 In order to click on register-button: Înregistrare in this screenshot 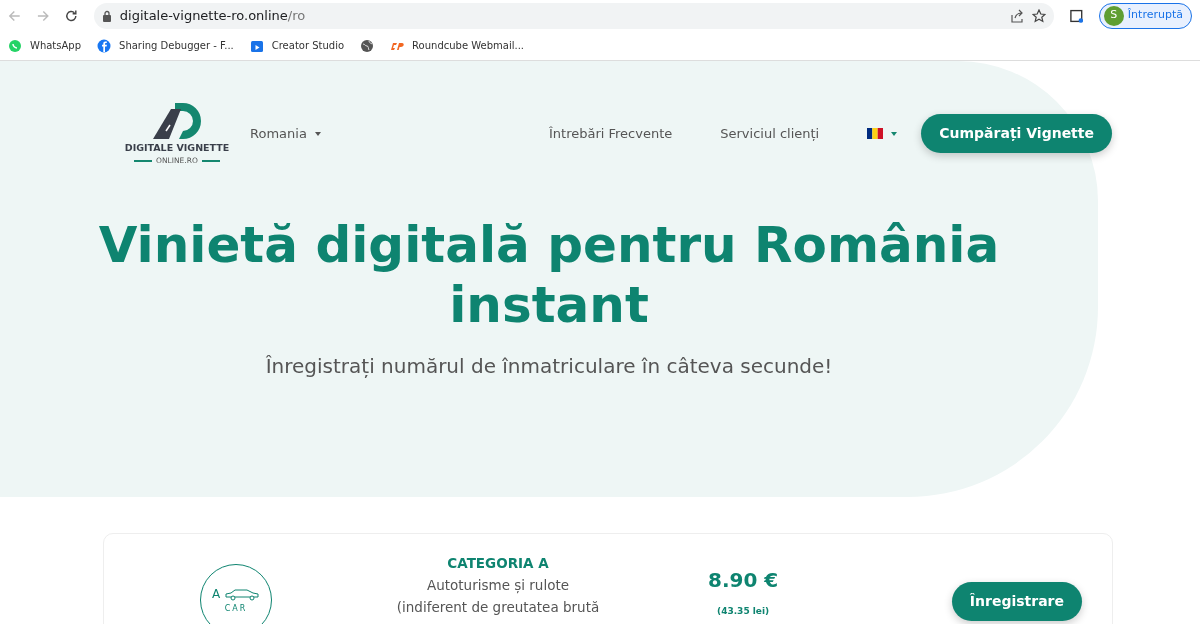, I will do `click(1016, 601)`.